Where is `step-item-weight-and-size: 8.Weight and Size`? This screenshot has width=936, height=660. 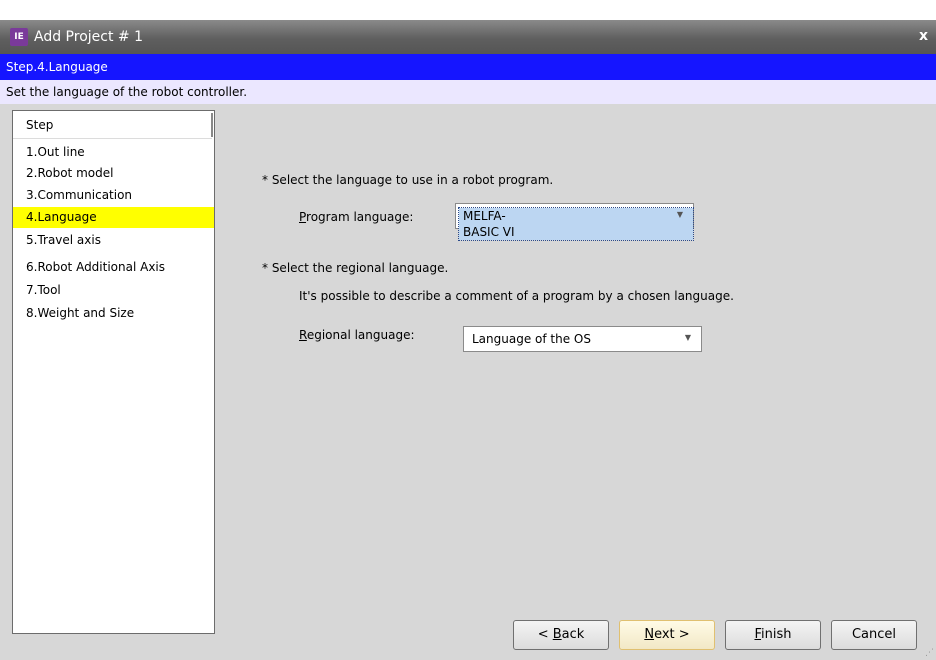
step-item-weight-and-size: 8.Weight and Size is located at coordinates (113, 313).